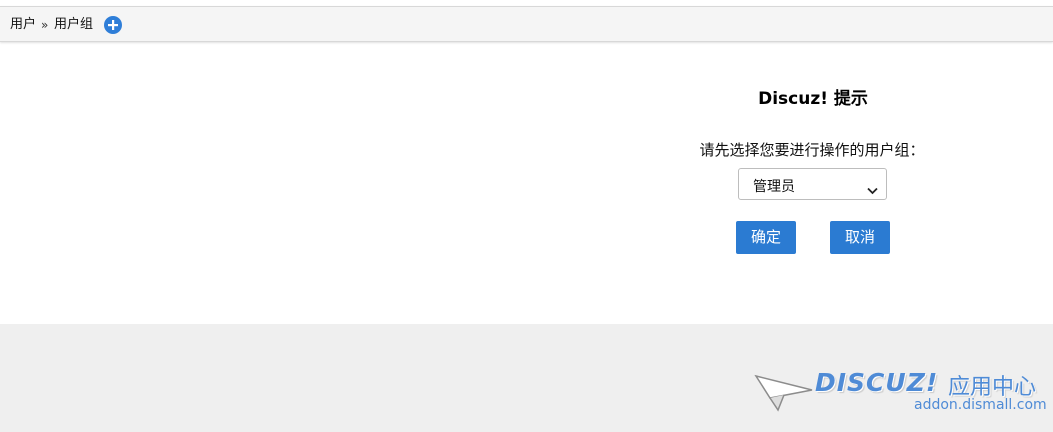  Describe the element at coordinates (113, 25) in the screenshot. I see `add-icon` at that location.